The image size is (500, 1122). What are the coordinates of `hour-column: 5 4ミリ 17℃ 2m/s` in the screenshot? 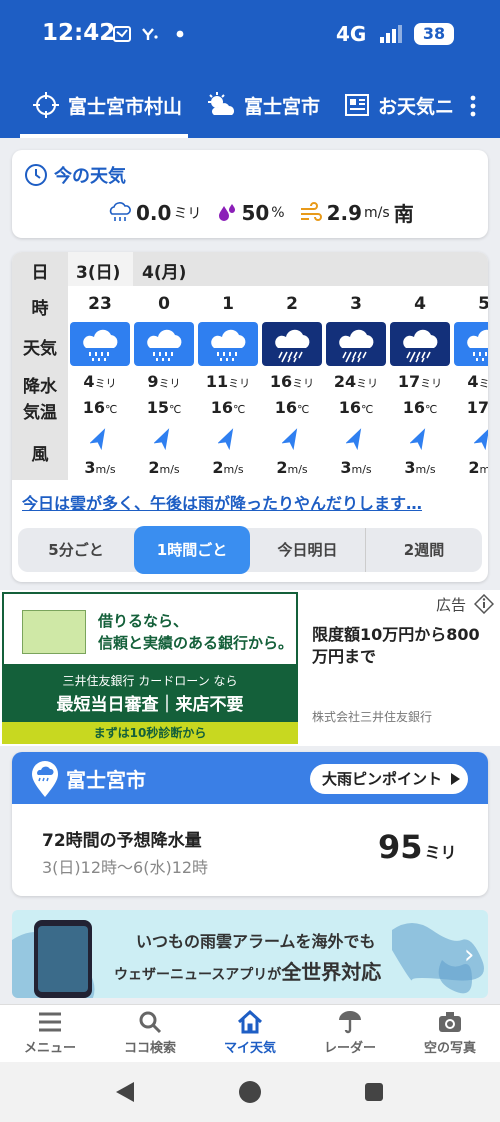 It's located at (470, 383).